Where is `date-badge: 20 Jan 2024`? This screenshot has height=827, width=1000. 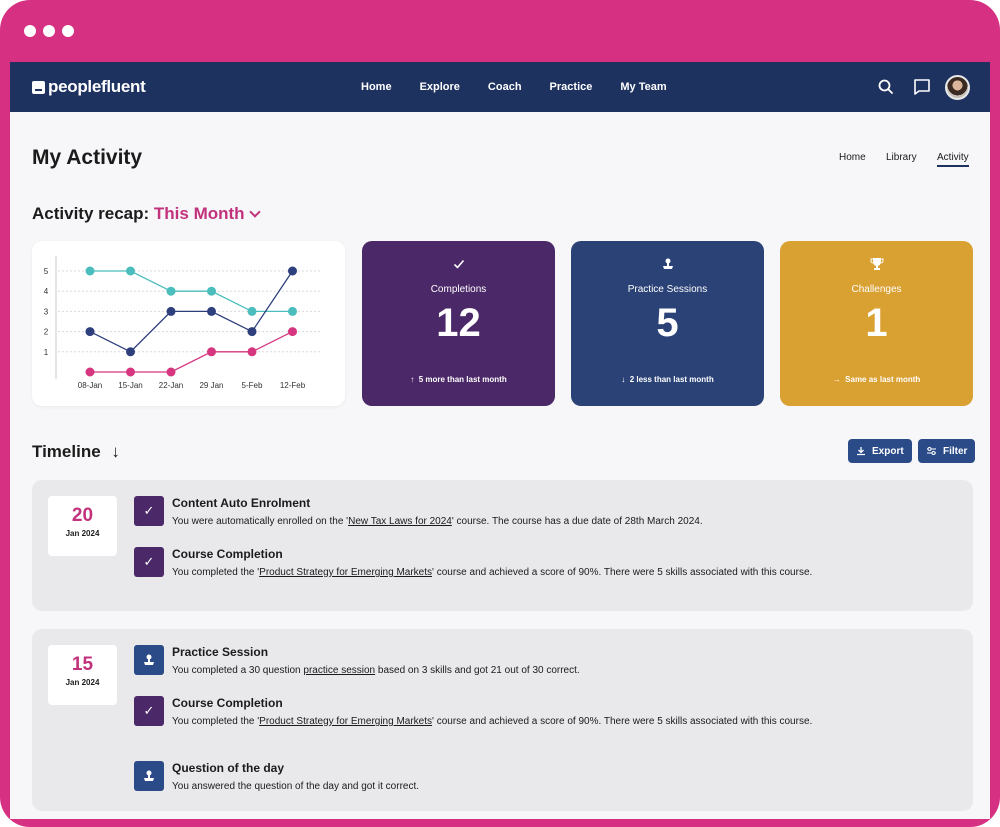
date-badge: 20 Jan 2024 is located at coordinates (82, 526).